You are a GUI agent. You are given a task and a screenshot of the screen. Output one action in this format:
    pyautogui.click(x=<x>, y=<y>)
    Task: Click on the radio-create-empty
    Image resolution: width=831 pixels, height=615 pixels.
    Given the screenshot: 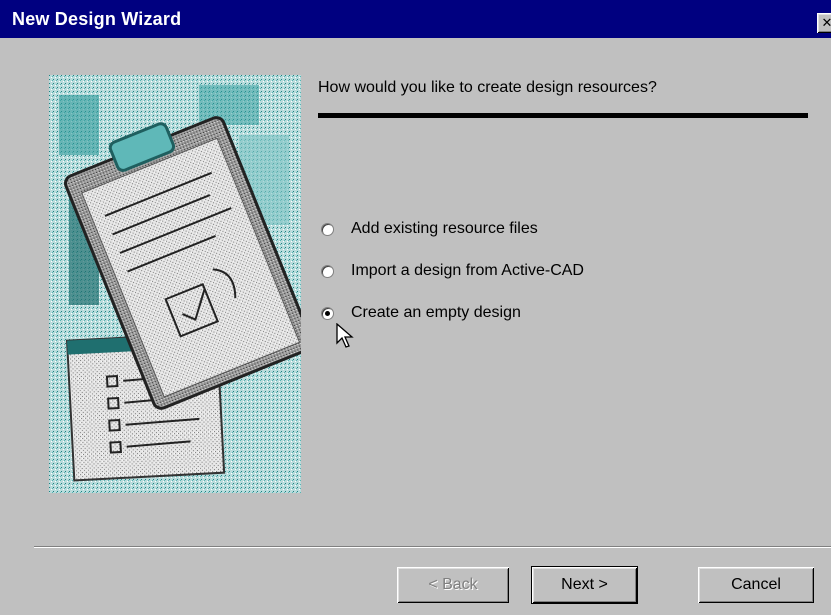 What is the action you would take?
    pyautogui.click(x=327, y=313)
    